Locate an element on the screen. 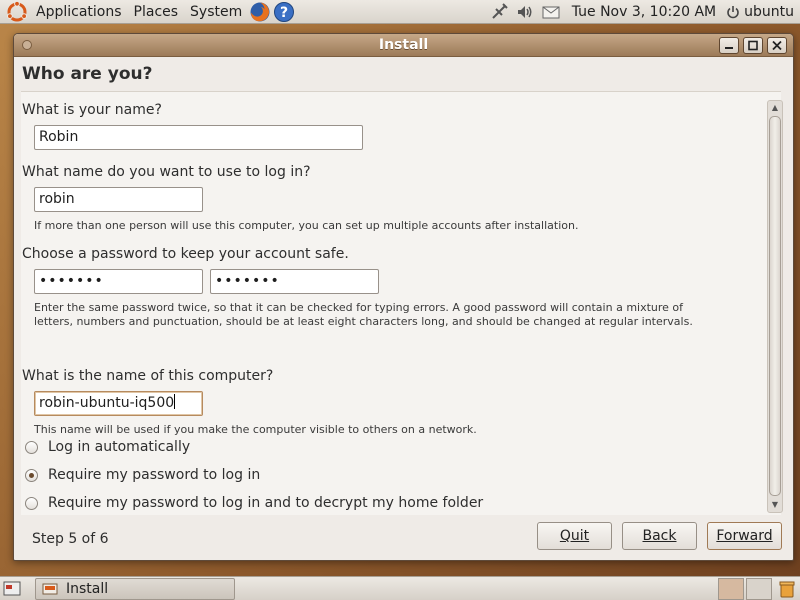 The image size is (800, 600). scroll-up-arrow-icon: ▲ is located at coordinates (775, 108).